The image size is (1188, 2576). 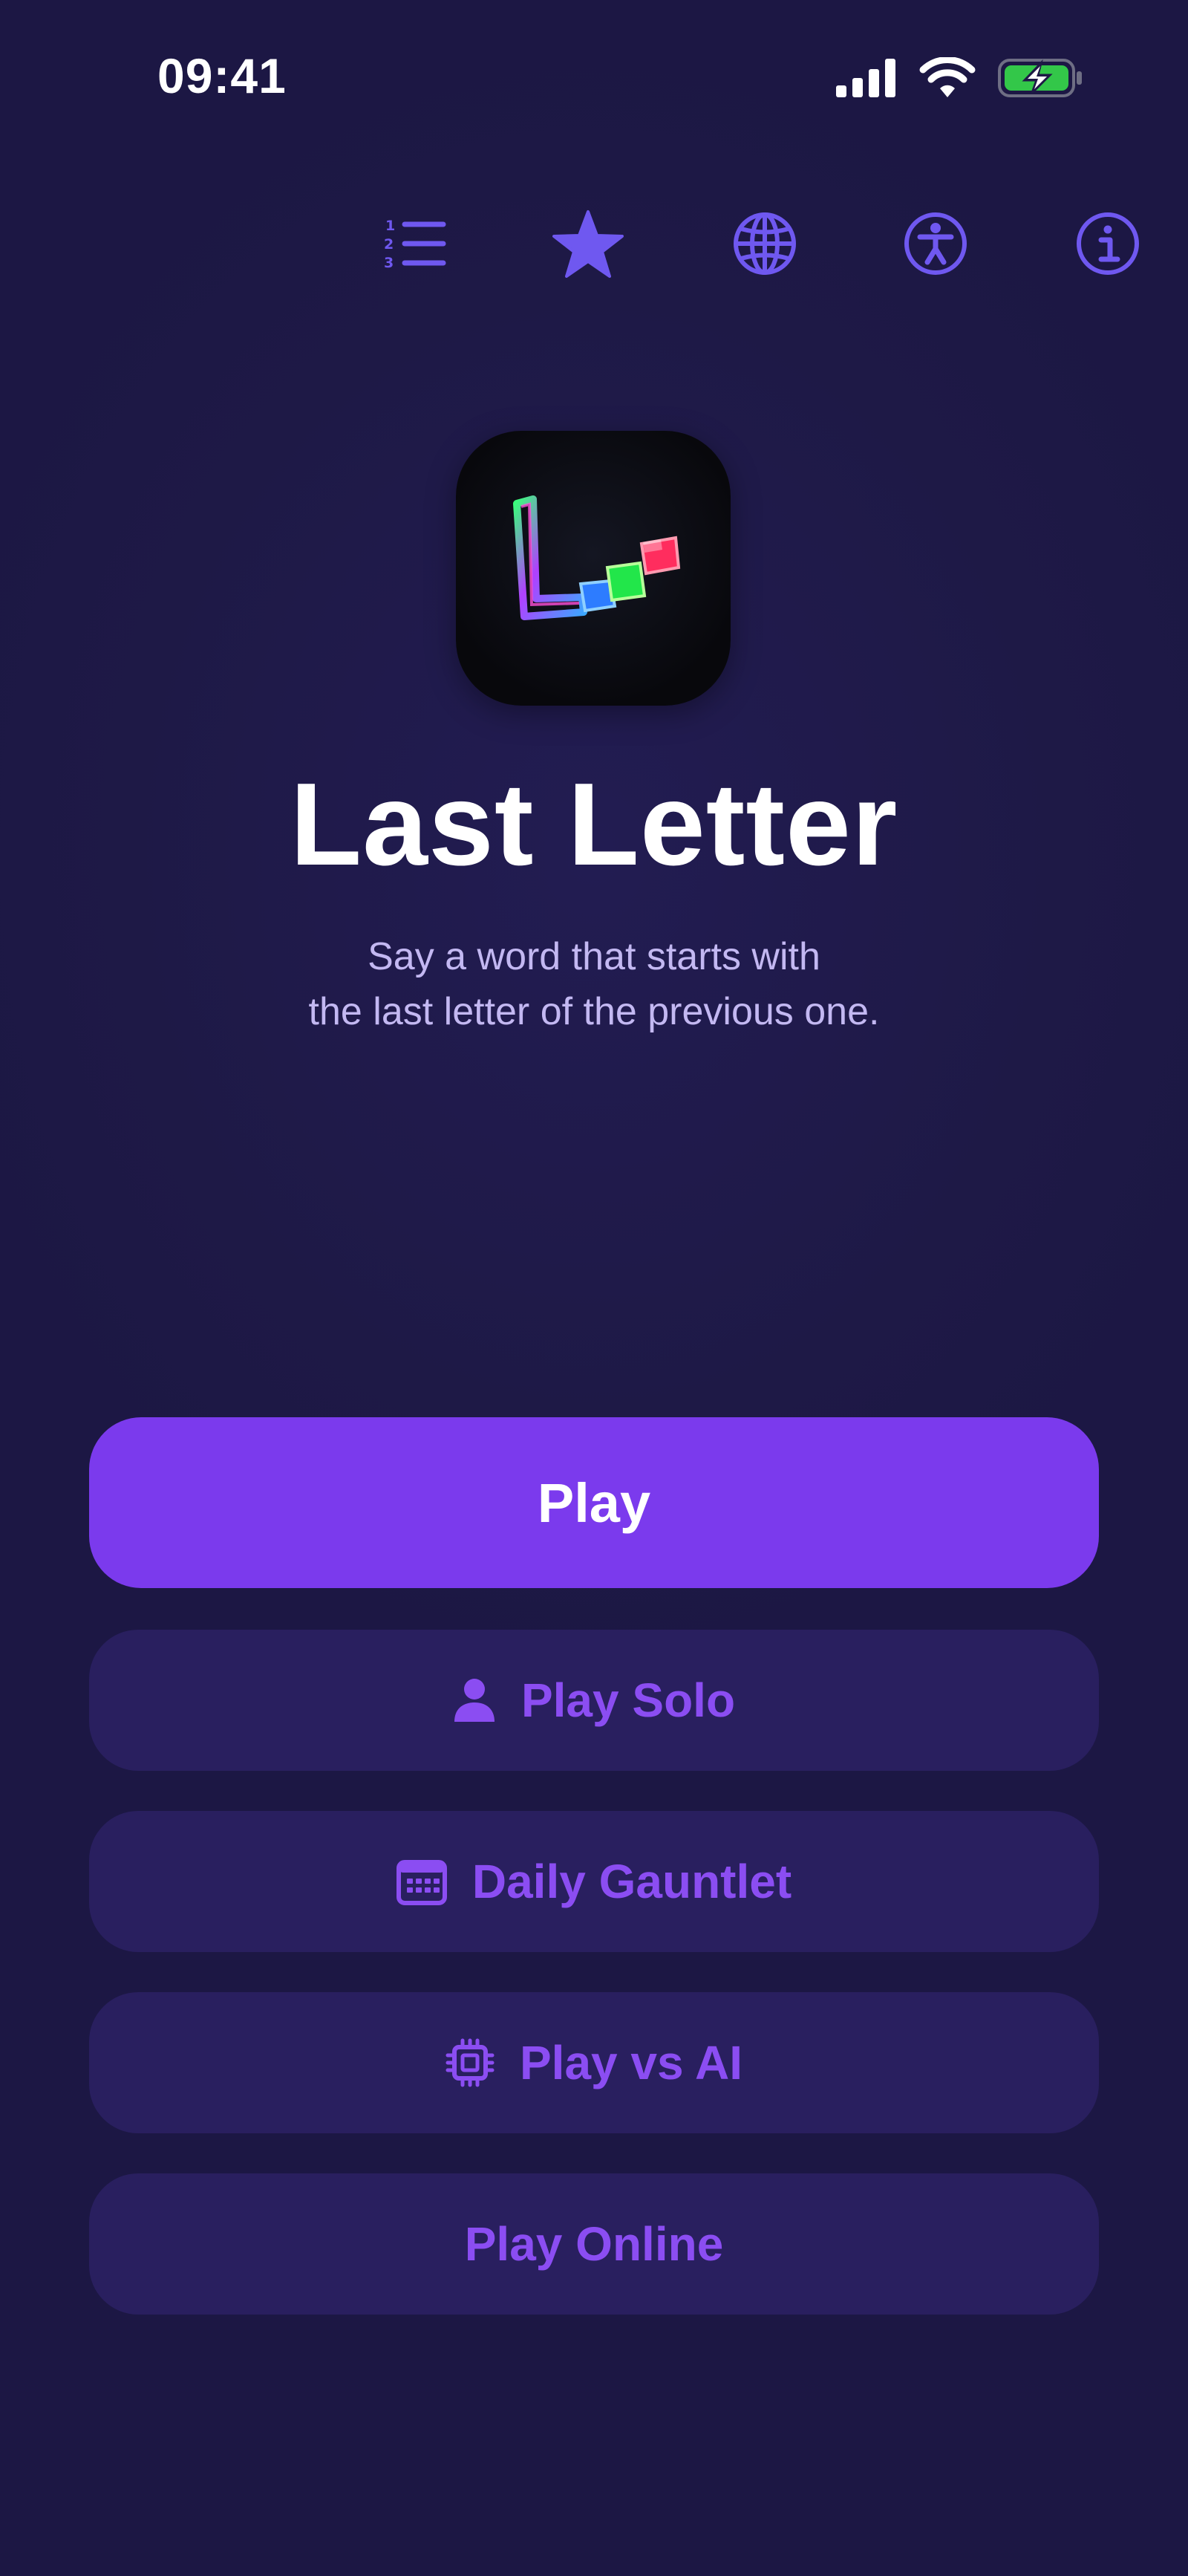 I want to click on info-icon, so click(x=1108, y=246).